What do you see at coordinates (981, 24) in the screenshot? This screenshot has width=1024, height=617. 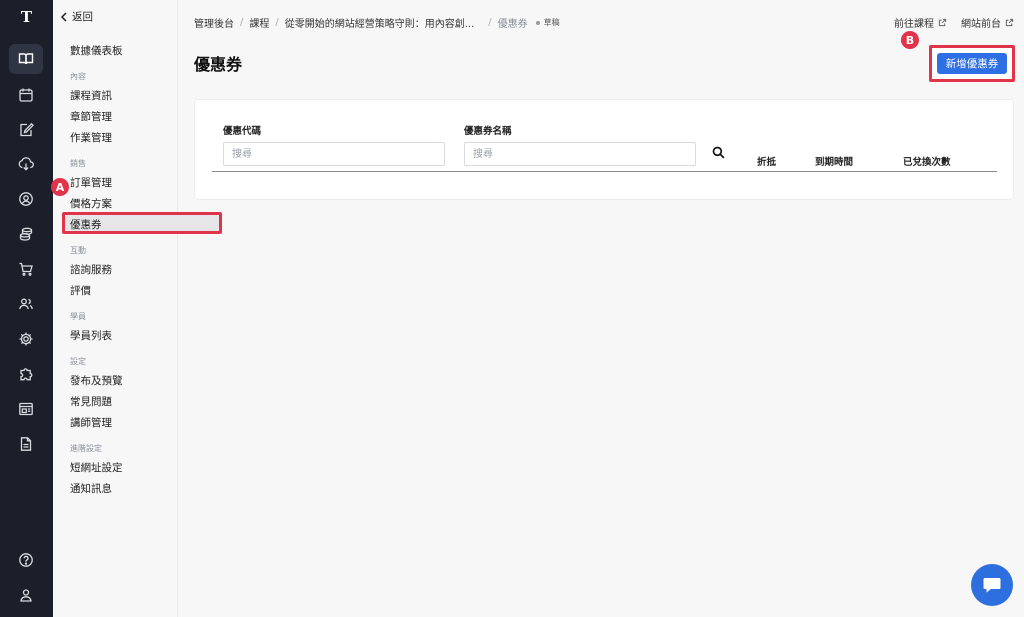 I see `site-frontend-label: 網站前台` at bounding box center [981, 24].